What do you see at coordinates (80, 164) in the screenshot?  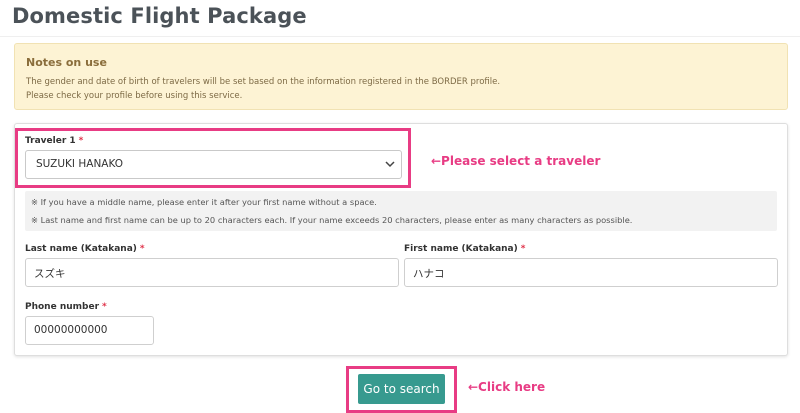 I see `traveler-selected-value: SUZUKI HANAKO` at bounding box center [80, 164].